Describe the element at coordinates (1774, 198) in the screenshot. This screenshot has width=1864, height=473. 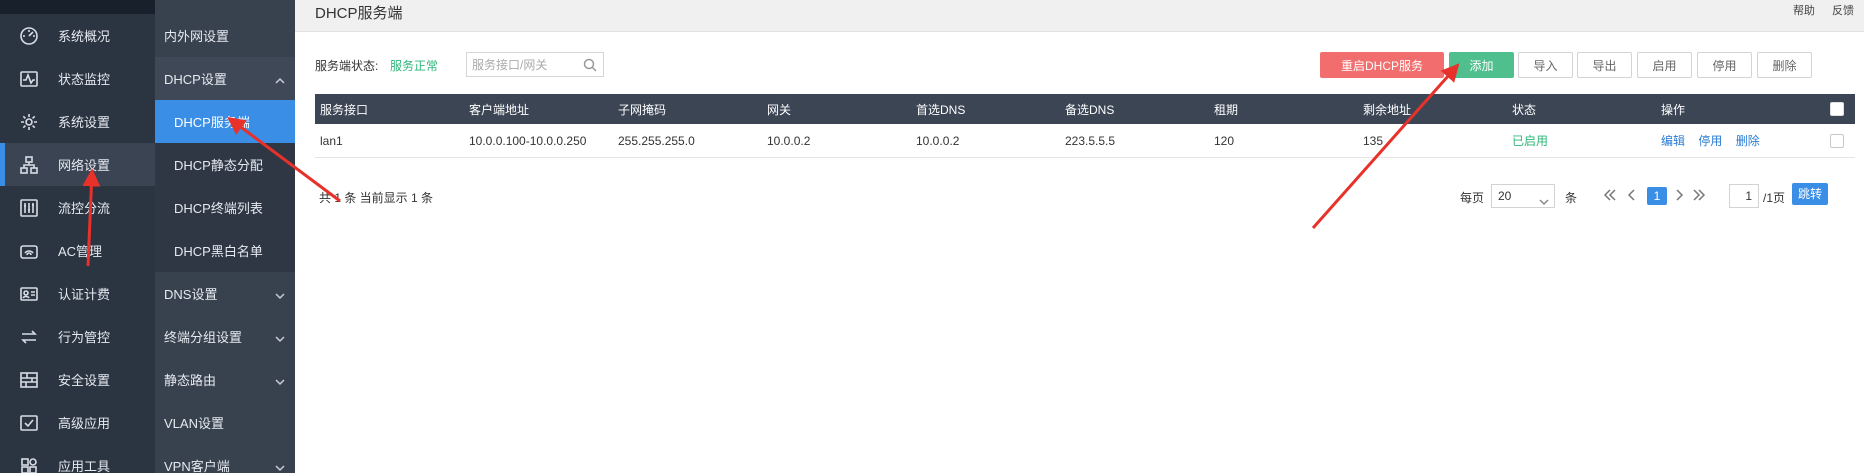
I see `total-pages: /1页` at that location.